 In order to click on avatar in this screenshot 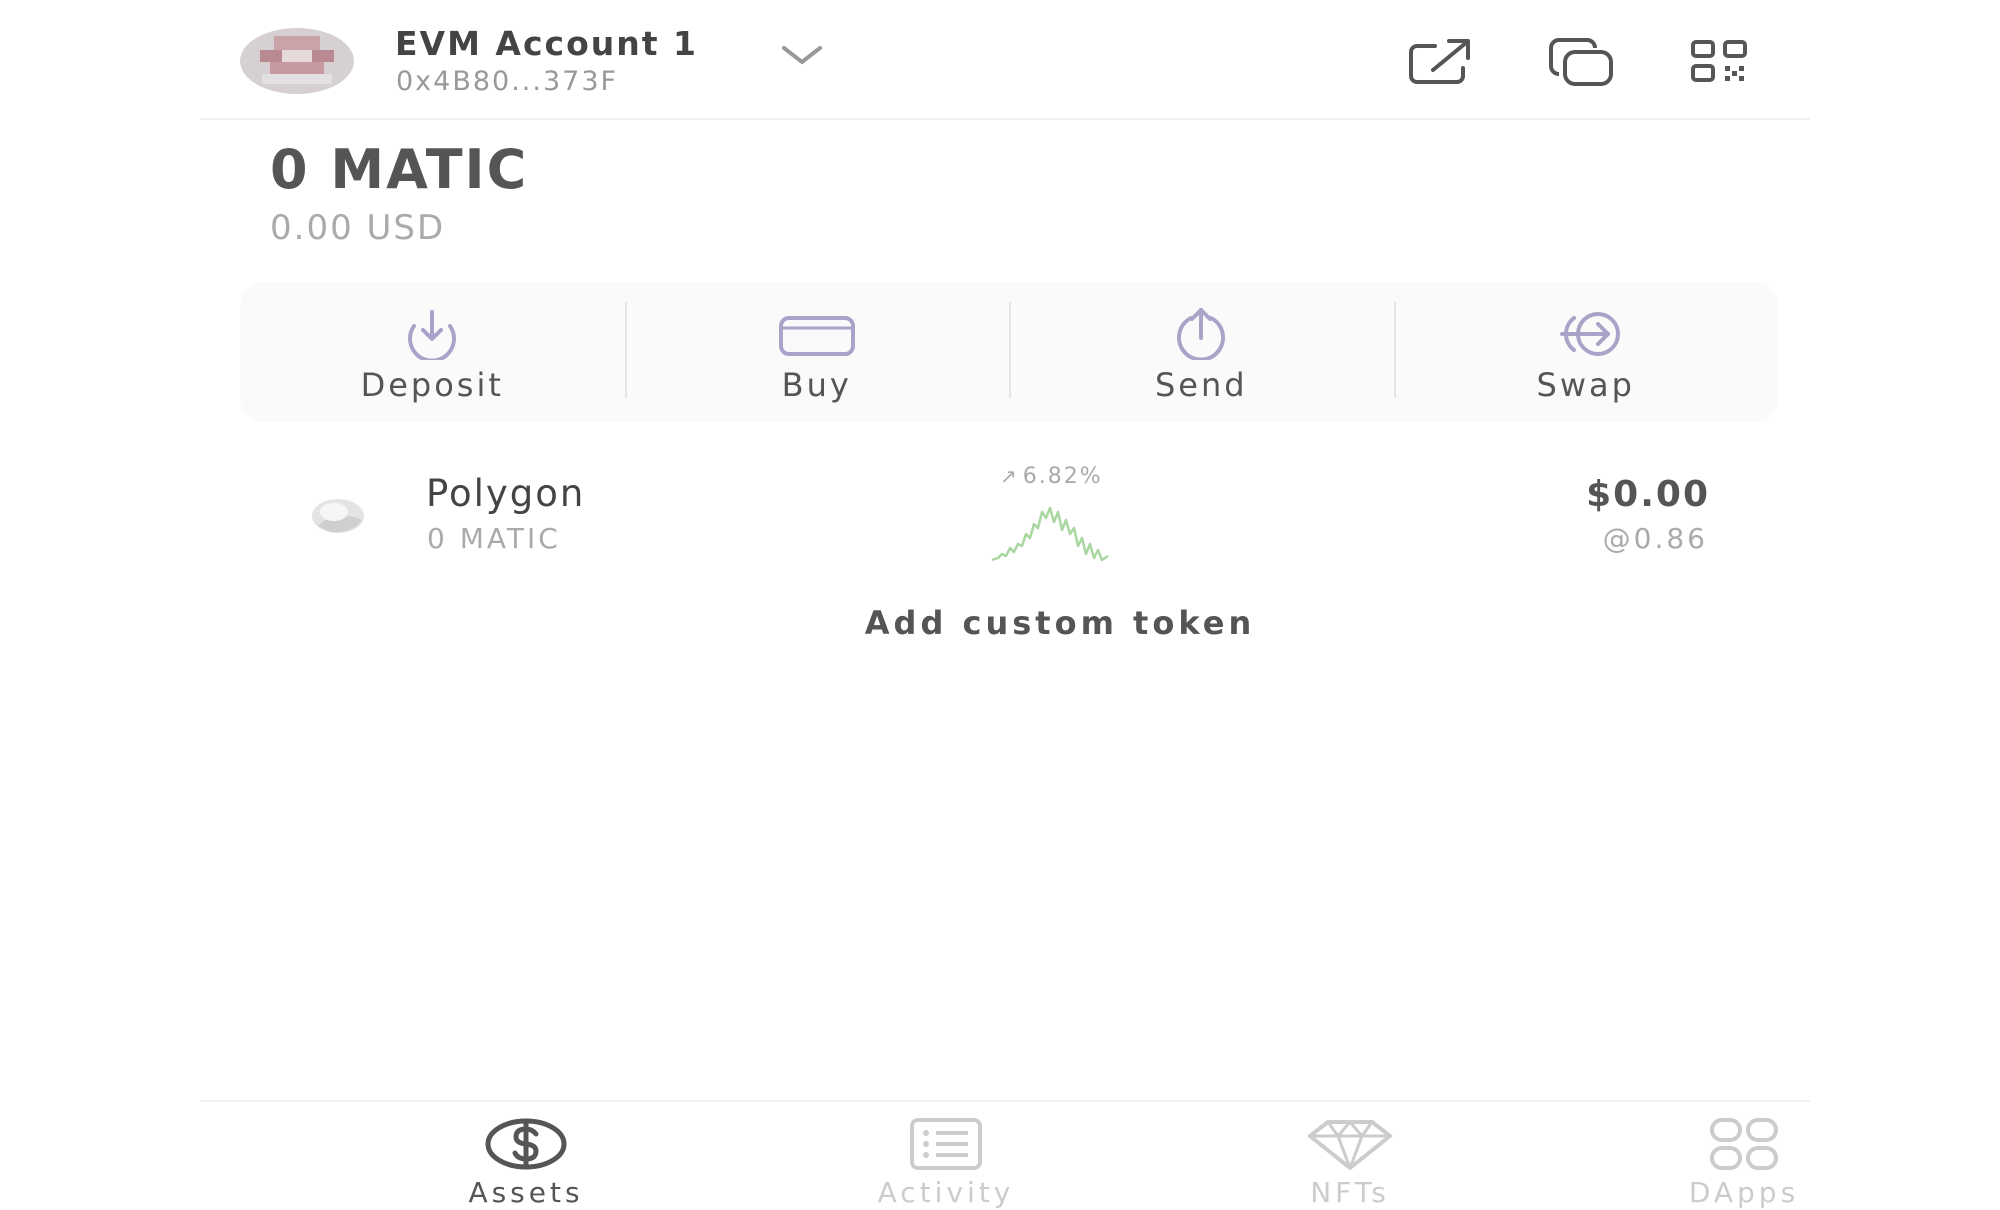, I will do `click(297, 61)`.